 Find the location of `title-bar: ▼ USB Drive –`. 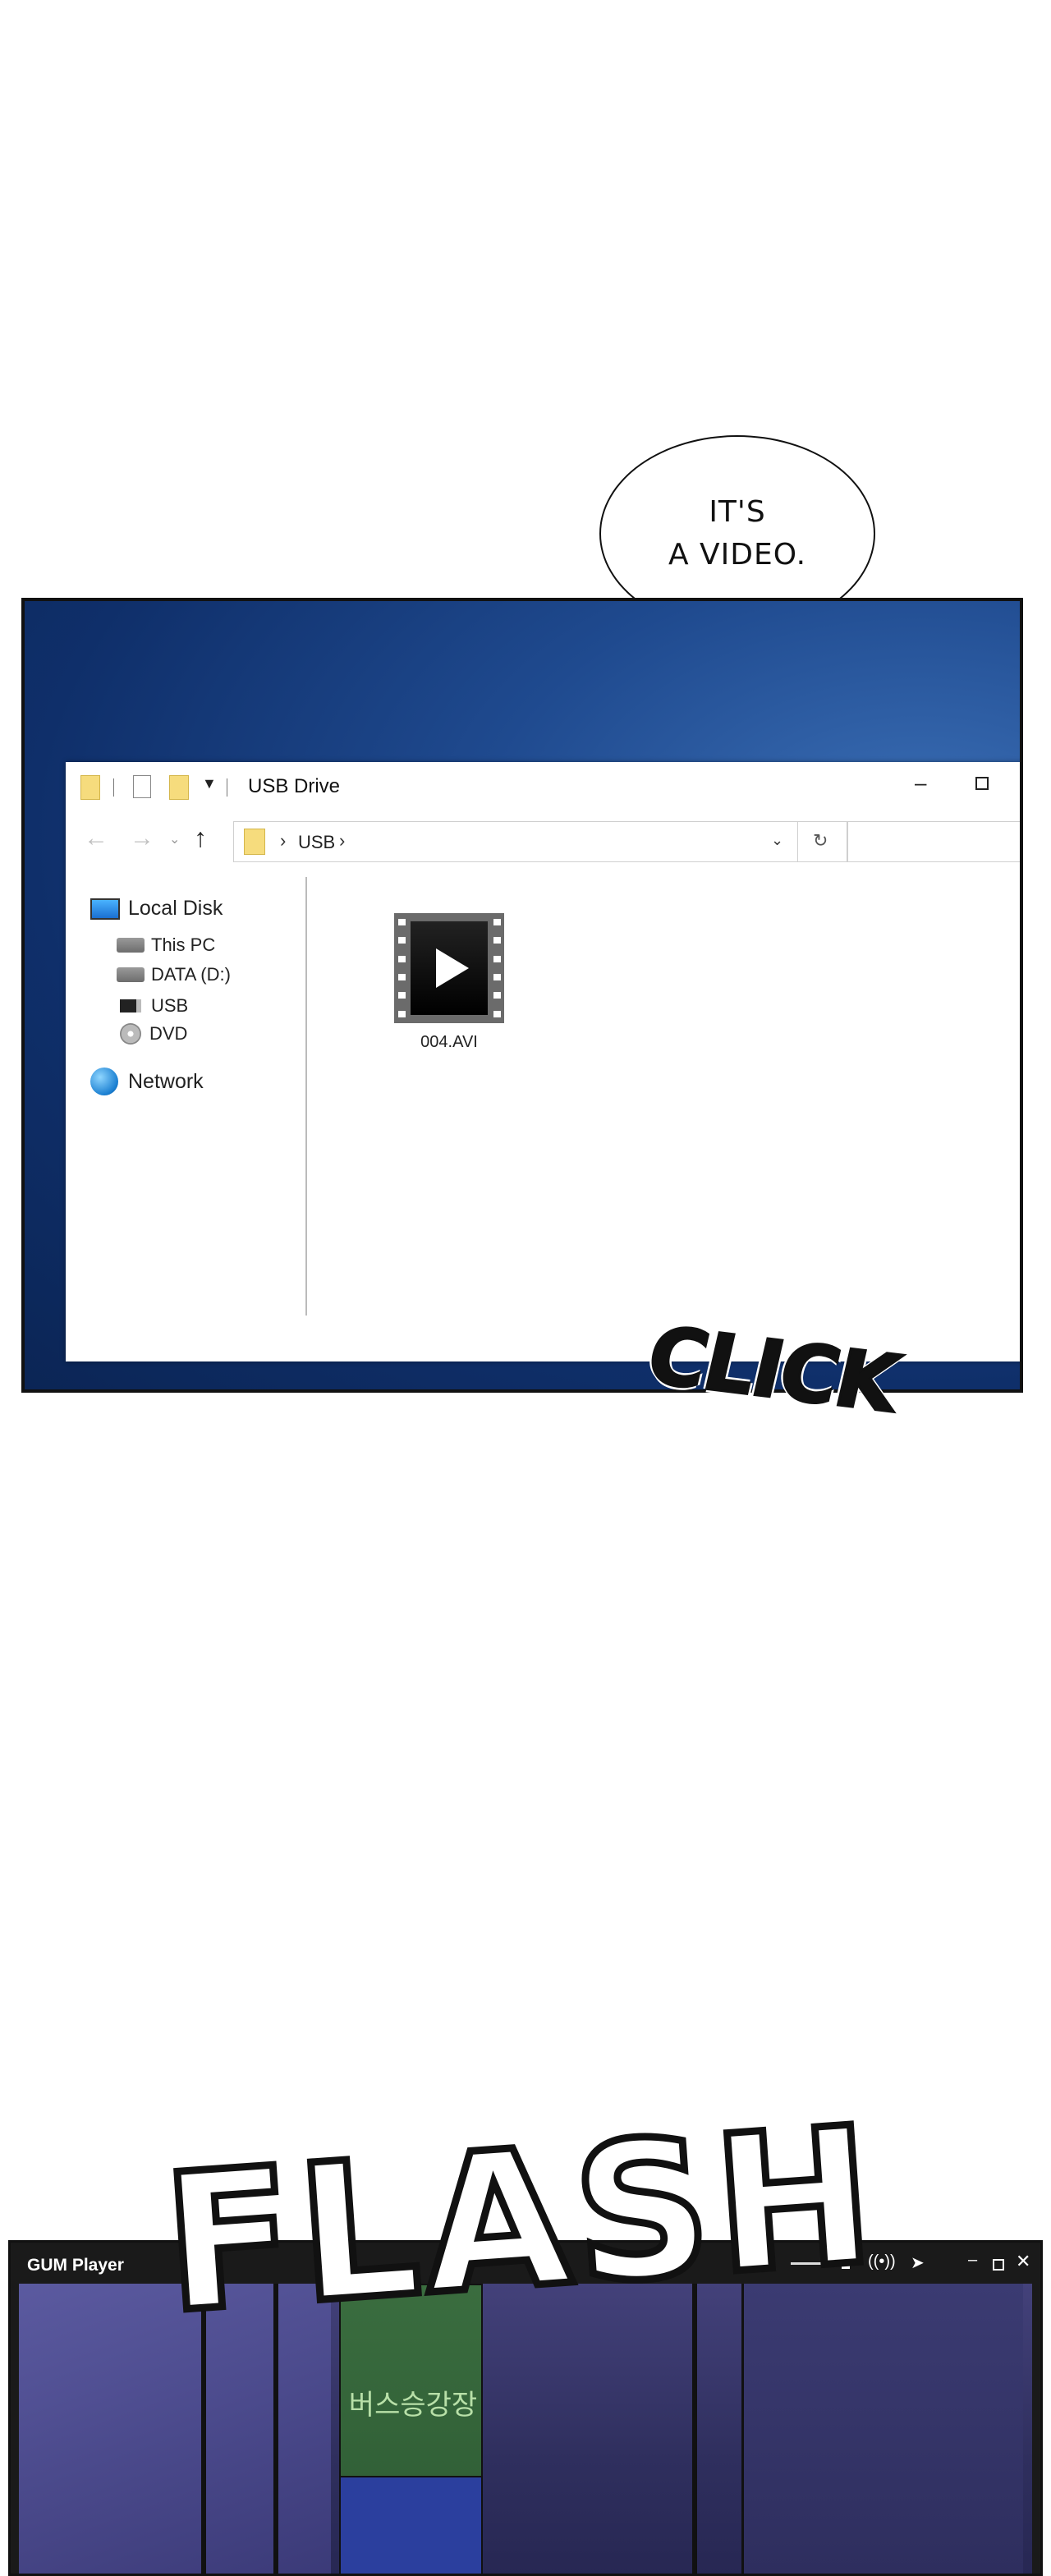

title-bar: ▼ USB Drive – is located at coordinates (543, 786).